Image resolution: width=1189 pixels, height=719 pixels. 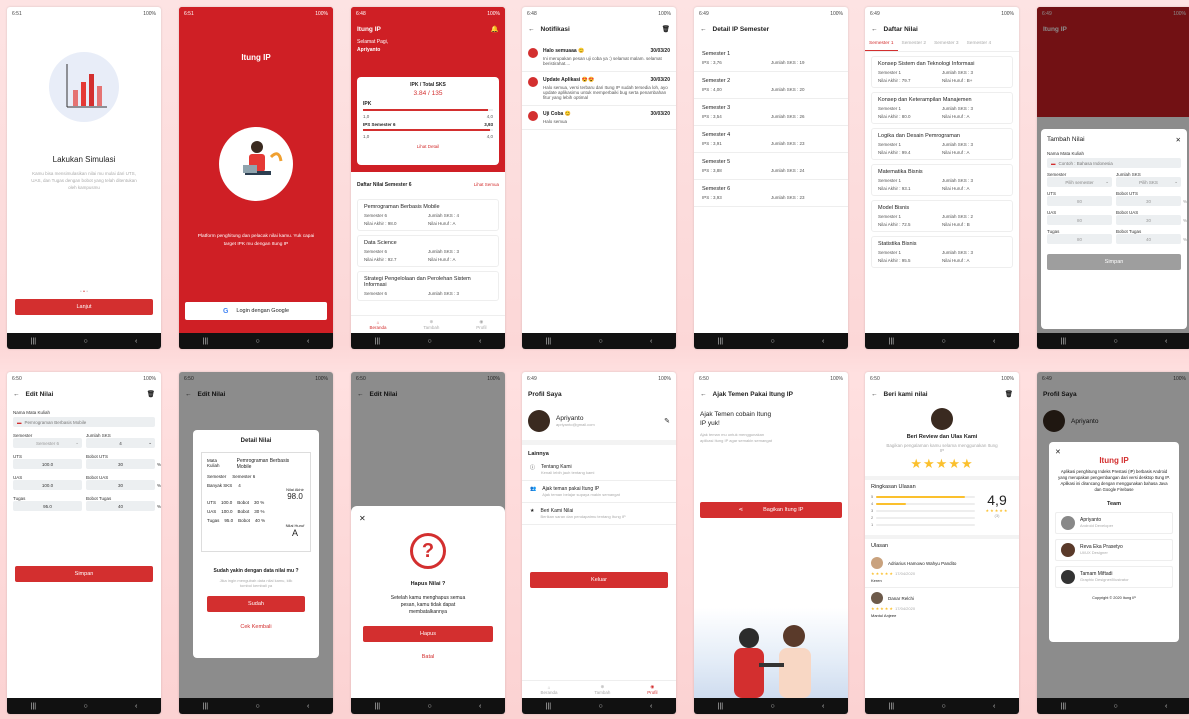 I want to click on tab-semester-3: Semester 3, so click(x=946, y=44).